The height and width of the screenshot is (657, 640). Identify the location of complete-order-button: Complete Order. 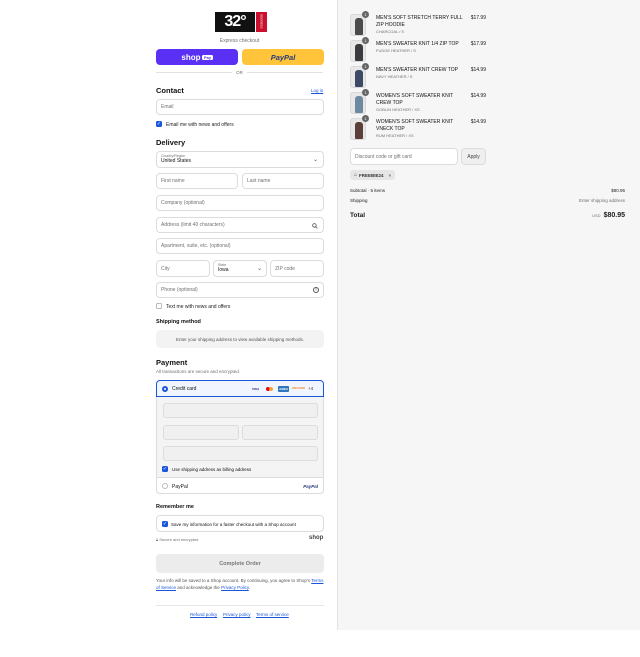
(240, 563).